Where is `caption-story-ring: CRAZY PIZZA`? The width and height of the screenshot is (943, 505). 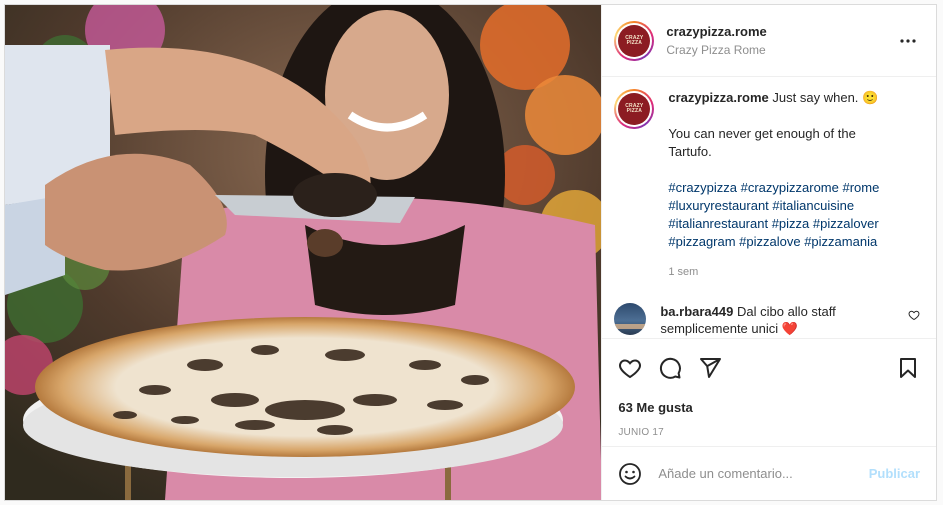
caption-story-ring: CRAZY PIZZA is located at coordinates (634, 109).